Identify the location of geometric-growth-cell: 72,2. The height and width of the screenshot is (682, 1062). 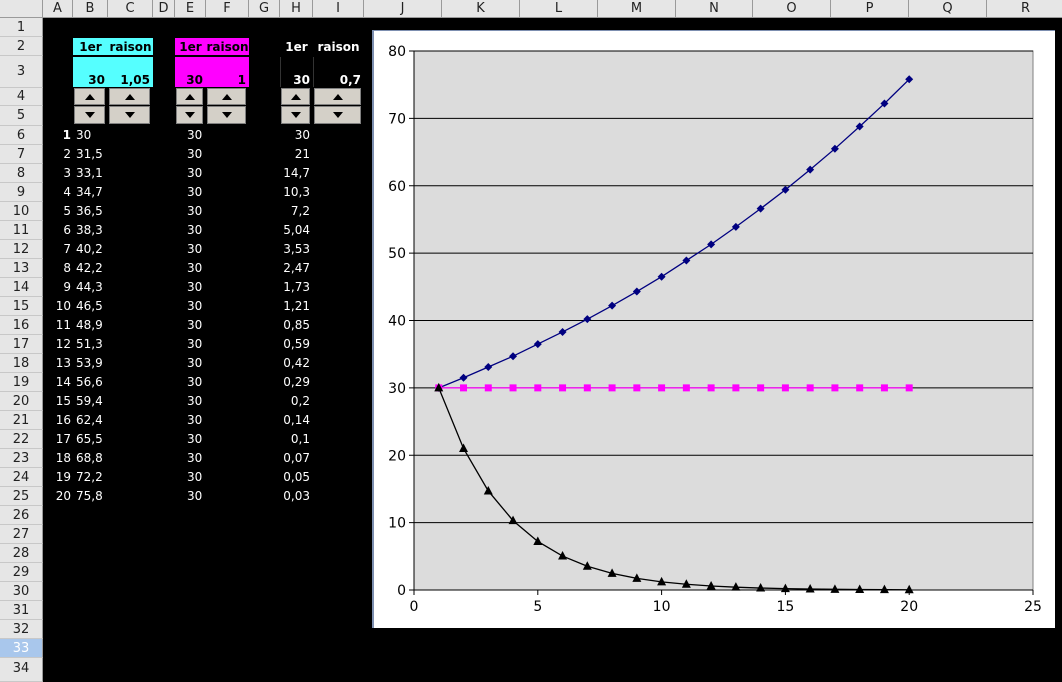
(96, 477).